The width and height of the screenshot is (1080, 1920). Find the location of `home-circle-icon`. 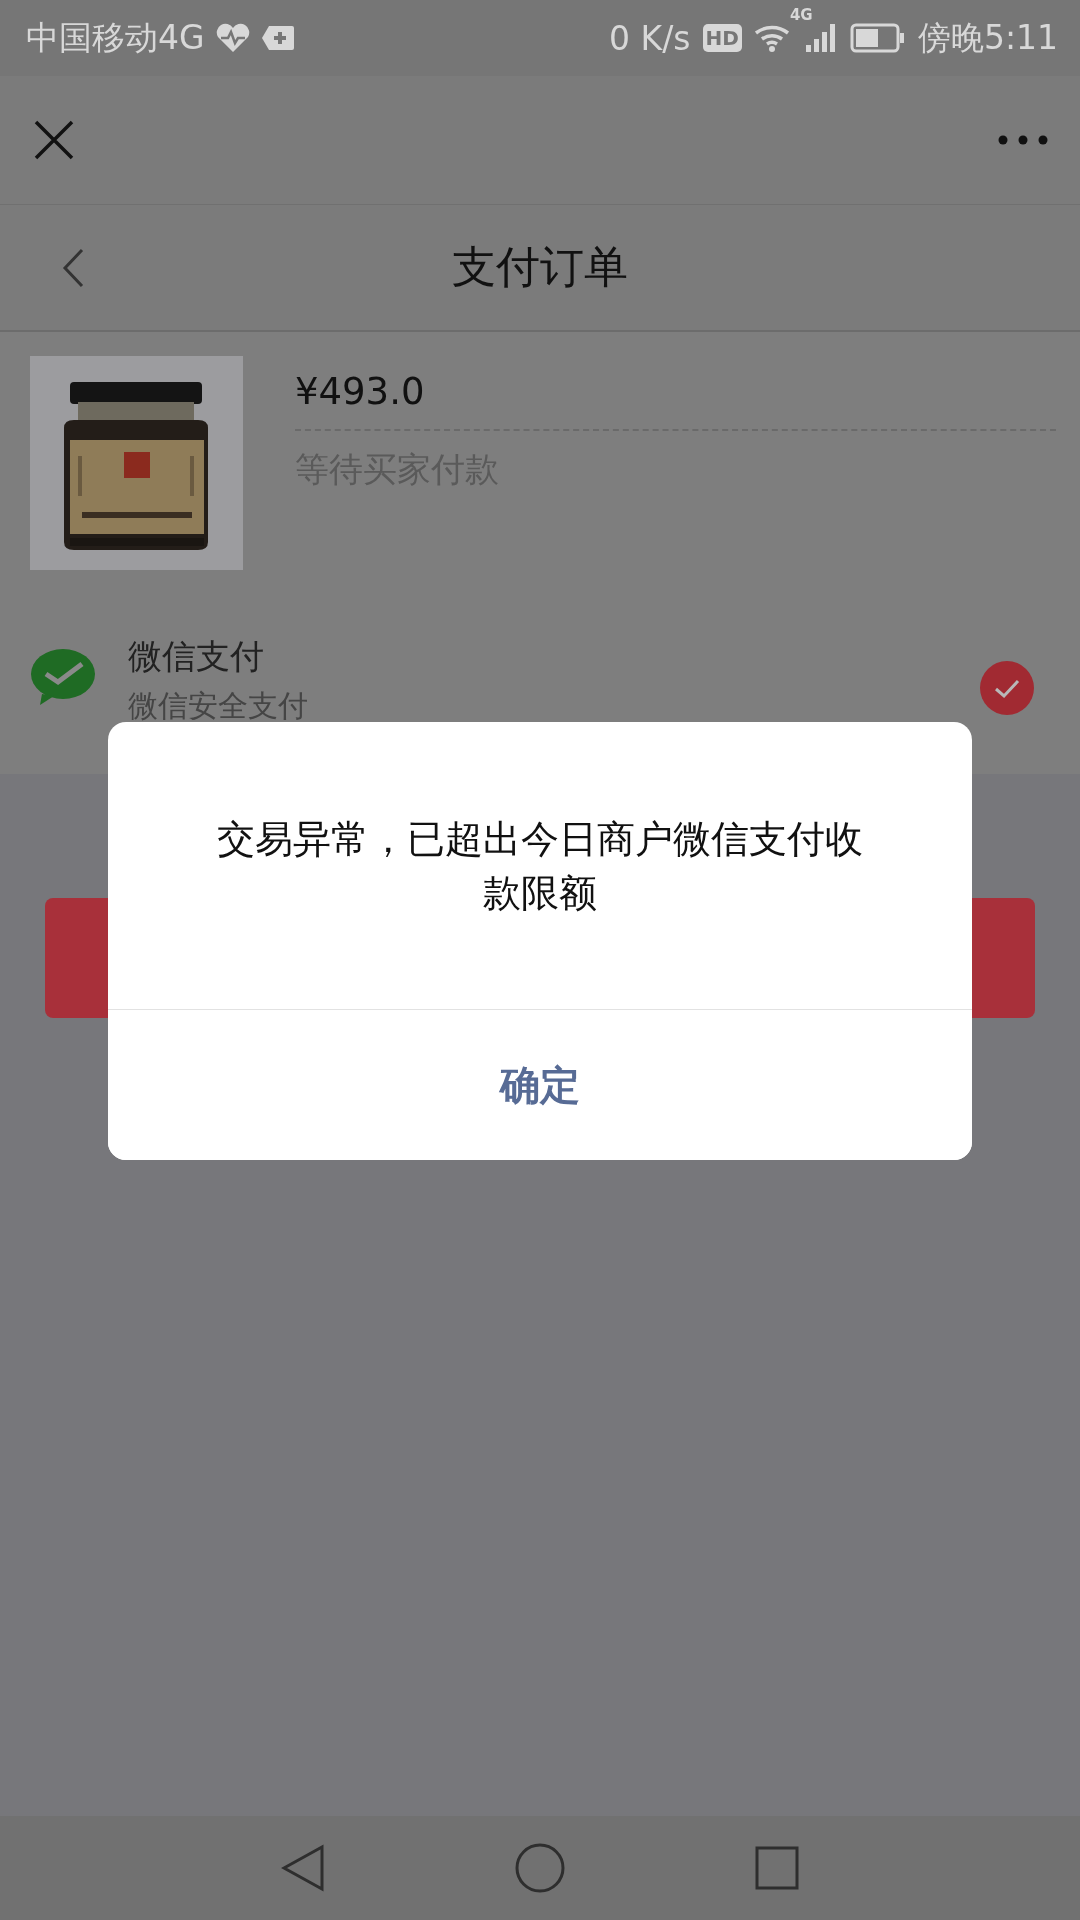

home-circle-icon is located at coordinates (540, 1868).